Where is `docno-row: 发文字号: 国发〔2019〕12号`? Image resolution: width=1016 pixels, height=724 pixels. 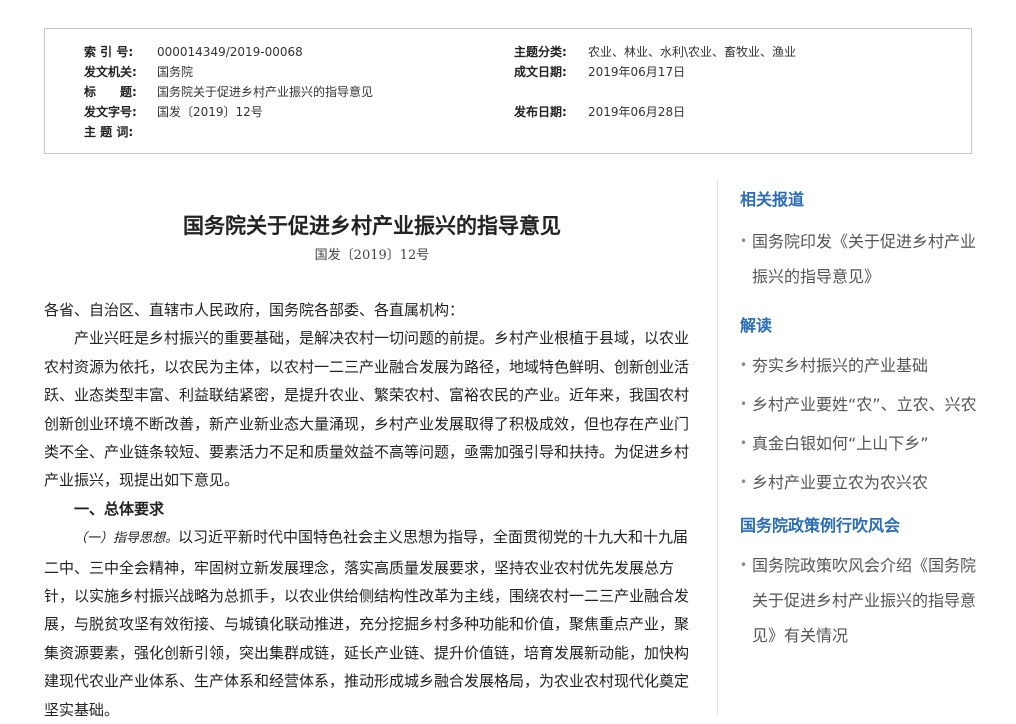 docno-row: 发文字号: 国发〔2019〕12号 is located at coordinates (173, 112).